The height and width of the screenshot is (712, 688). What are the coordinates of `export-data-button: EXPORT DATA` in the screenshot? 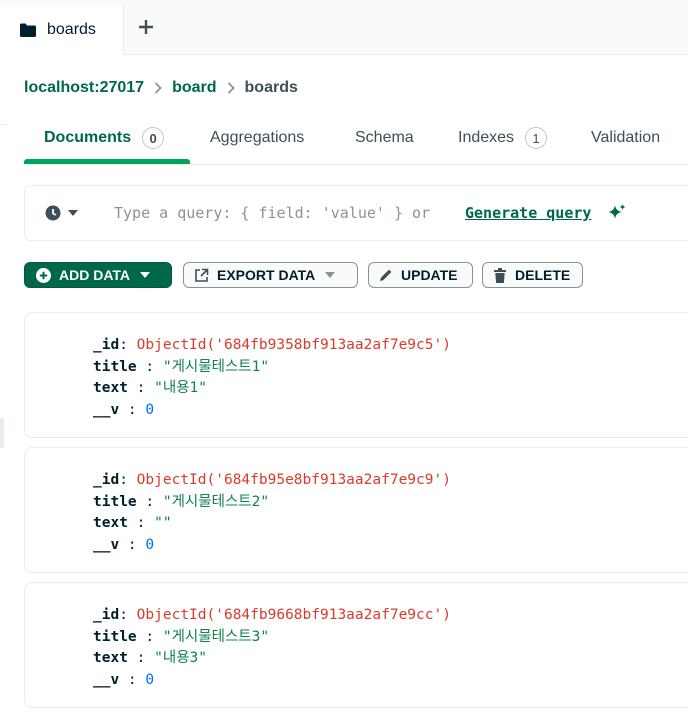 It's located at (270, 275).